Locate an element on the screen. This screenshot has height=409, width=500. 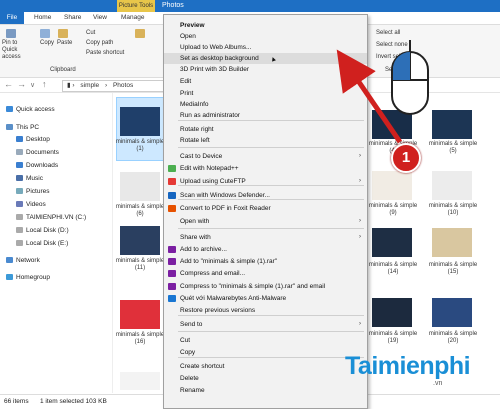
menu-item: Convert to PDF in Foxit Reader is located at coordinates (265, 208).